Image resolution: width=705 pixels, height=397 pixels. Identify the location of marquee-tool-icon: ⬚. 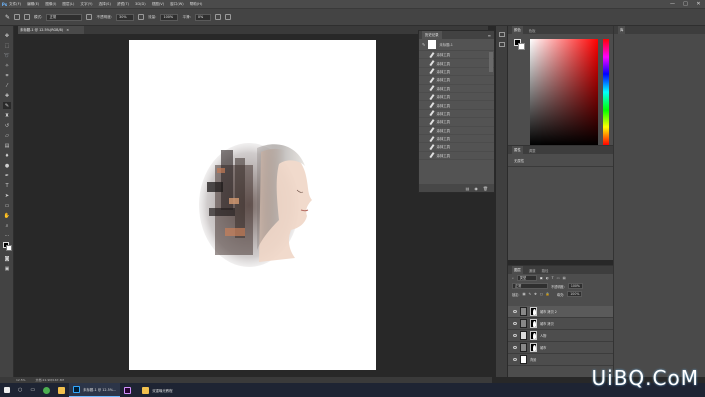
(7, 45).